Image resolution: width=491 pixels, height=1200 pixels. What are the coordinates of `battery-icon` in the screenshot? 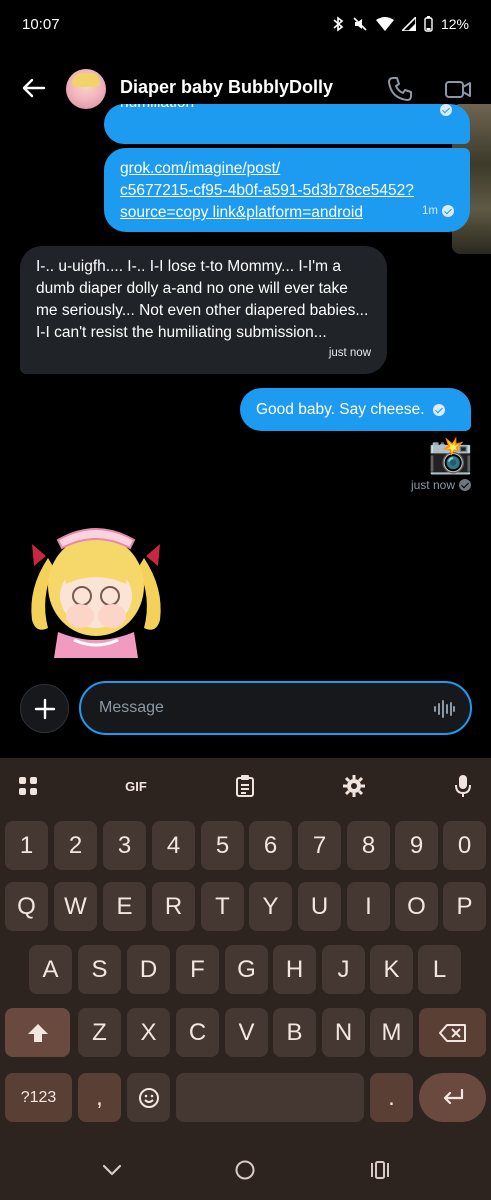 It's located at (428, 24).